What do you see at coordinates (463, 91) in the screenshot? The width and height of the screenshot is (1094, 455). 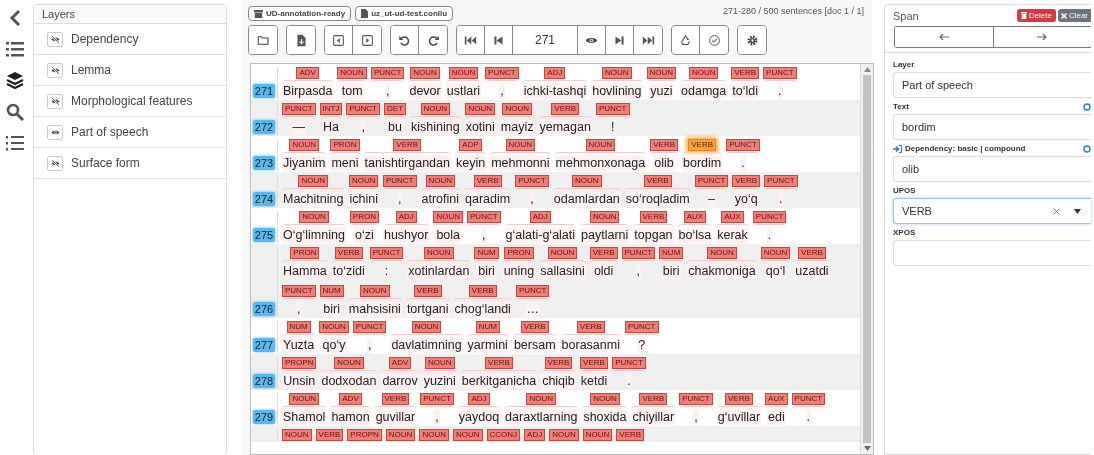 I see `token-word: ustlari` at bounding box center [463, 91].